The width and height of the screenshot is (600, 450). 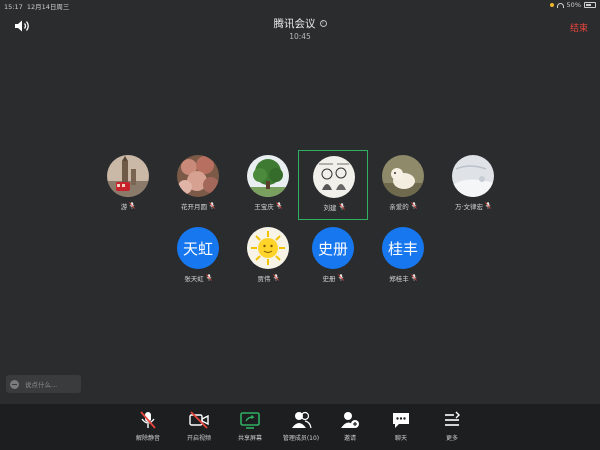 I want to click on battery-icon, so click(x=590, y=5).